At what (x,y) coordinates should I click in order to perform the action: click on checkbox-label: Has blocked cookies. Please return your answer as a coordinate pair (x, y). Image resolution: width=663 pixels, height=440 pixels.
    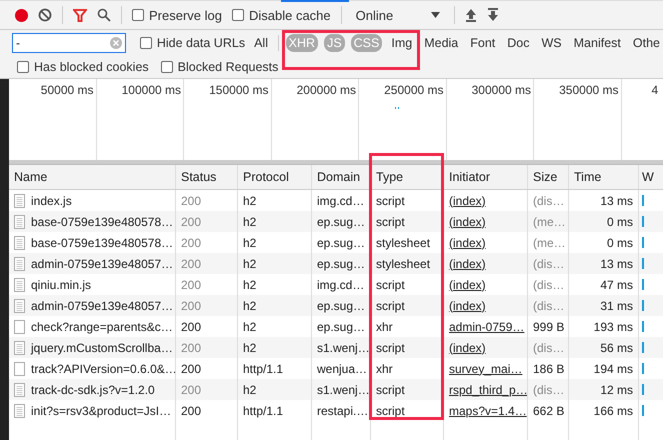
    Looking at the image, I should click on (91, 67).